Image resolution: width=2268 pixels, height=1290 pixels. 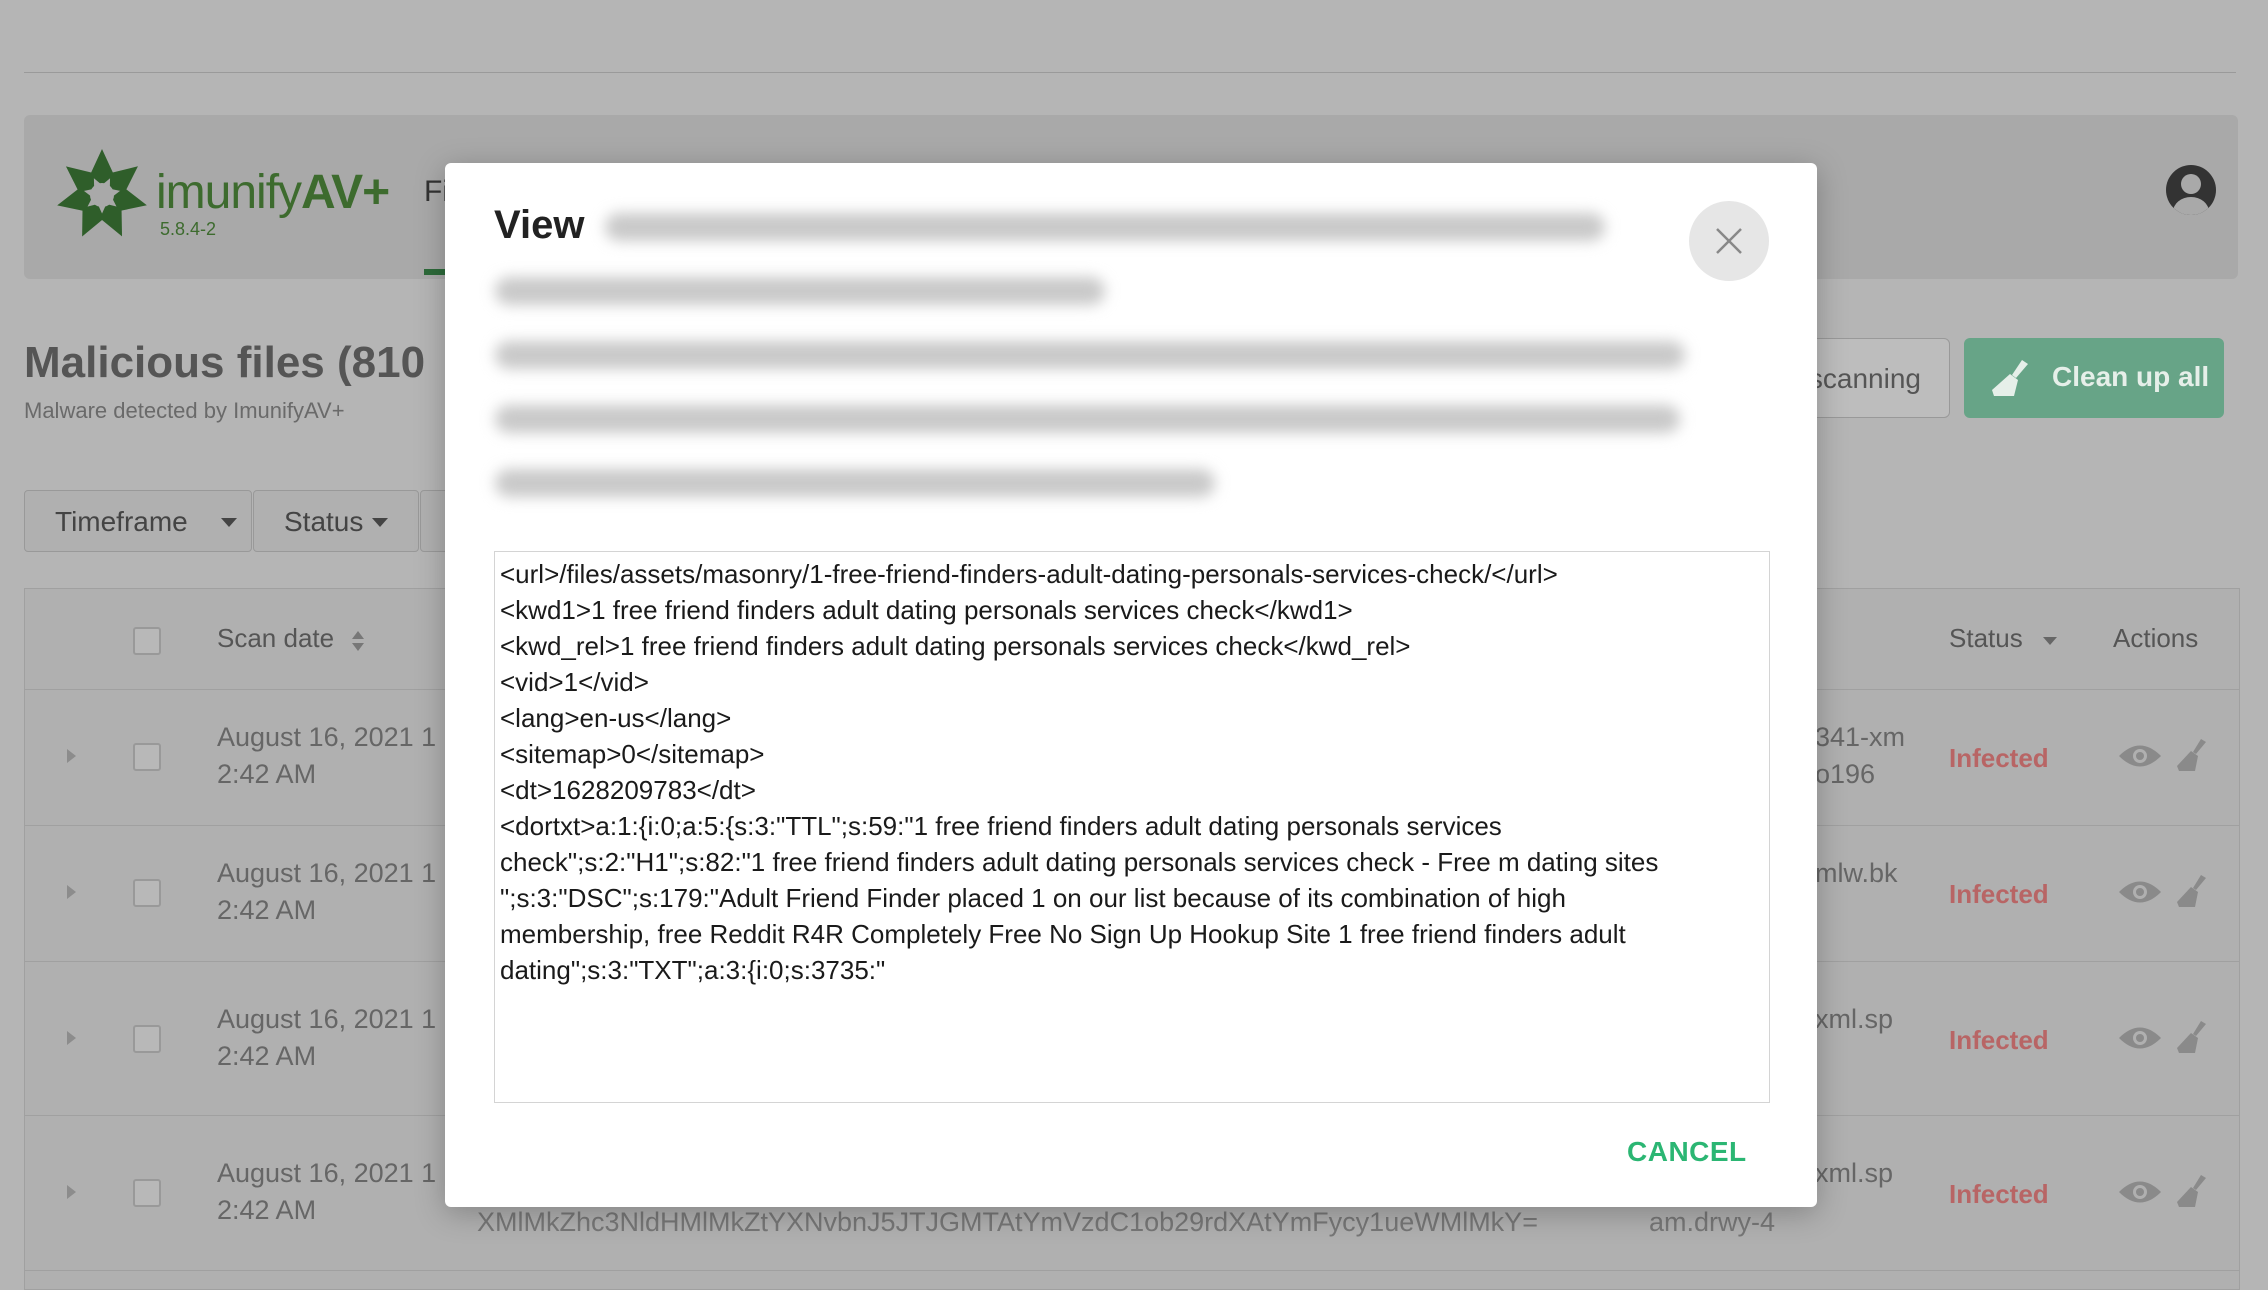 I want to click on content-line: <dt>1628209783</dt>, so click(x=628, y=790).